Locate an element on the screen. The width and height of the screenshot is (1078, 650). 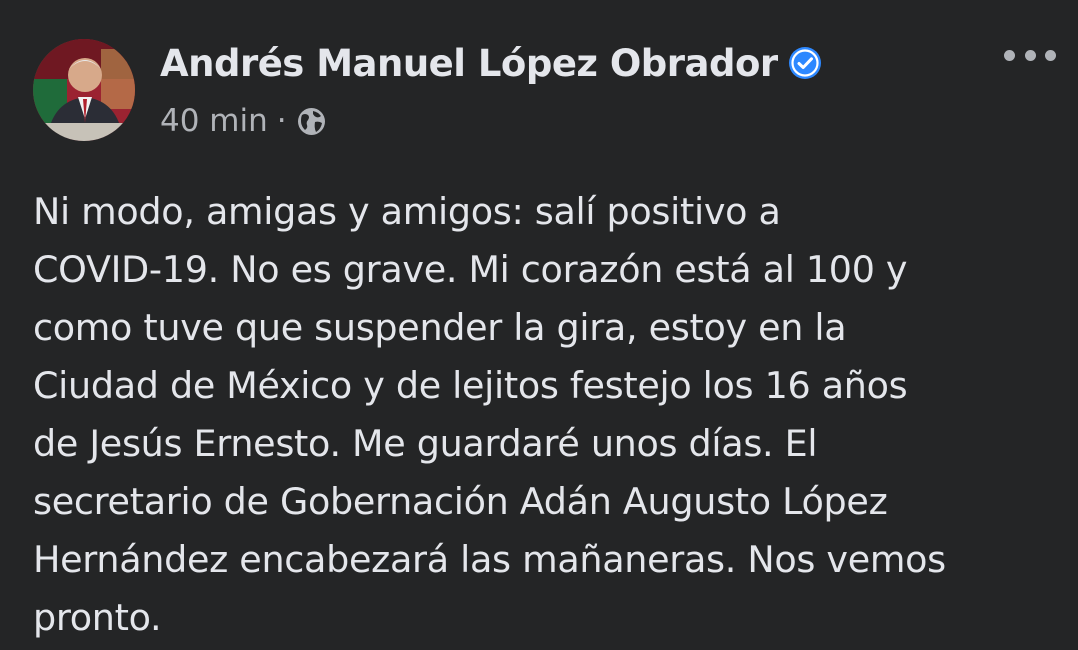
post-meta: 40 min · is located at coordinates (243, 121).